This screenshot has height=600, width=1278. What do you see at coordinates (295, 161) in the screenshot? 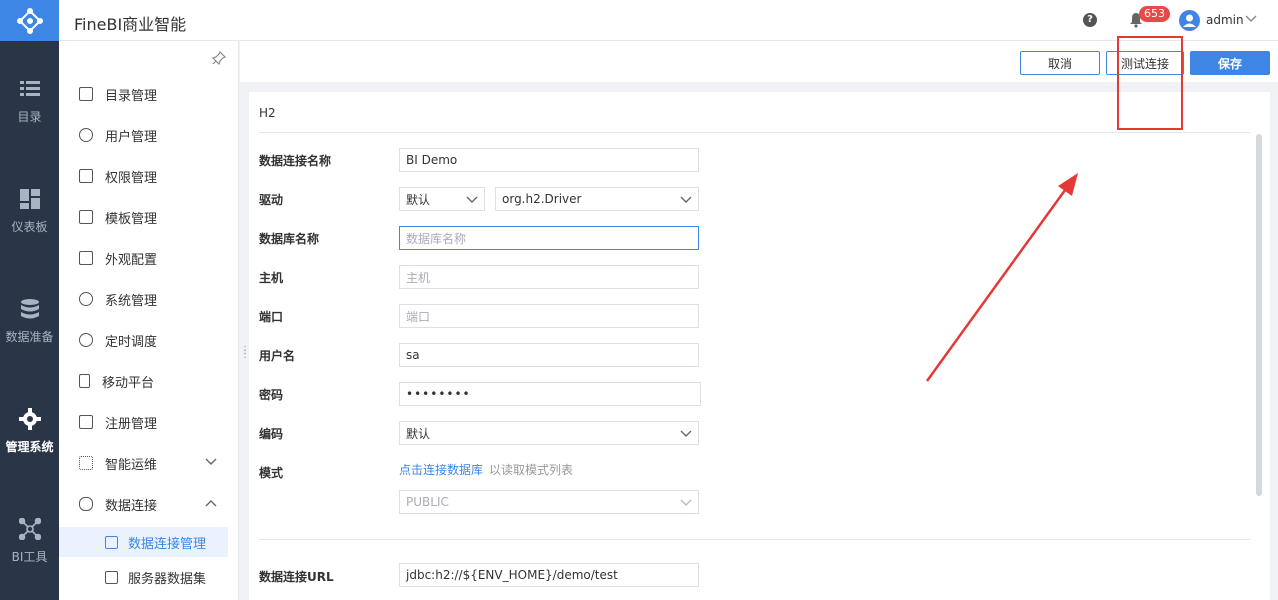
I see `field-label: 数据连接名称` at bounding box center [295, 161].